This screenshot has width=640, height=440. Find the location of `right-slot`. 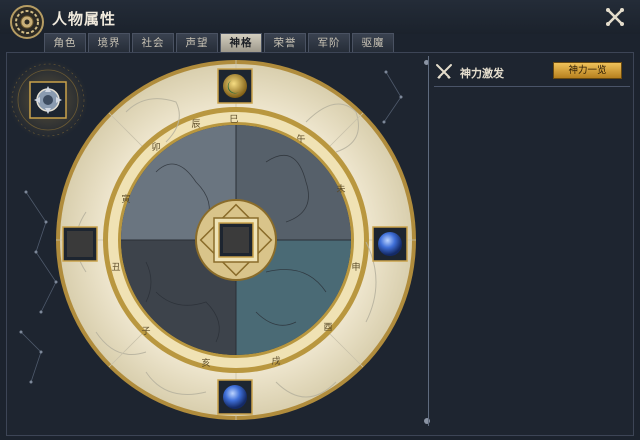

right-slot is located at coordinates (390, 244).